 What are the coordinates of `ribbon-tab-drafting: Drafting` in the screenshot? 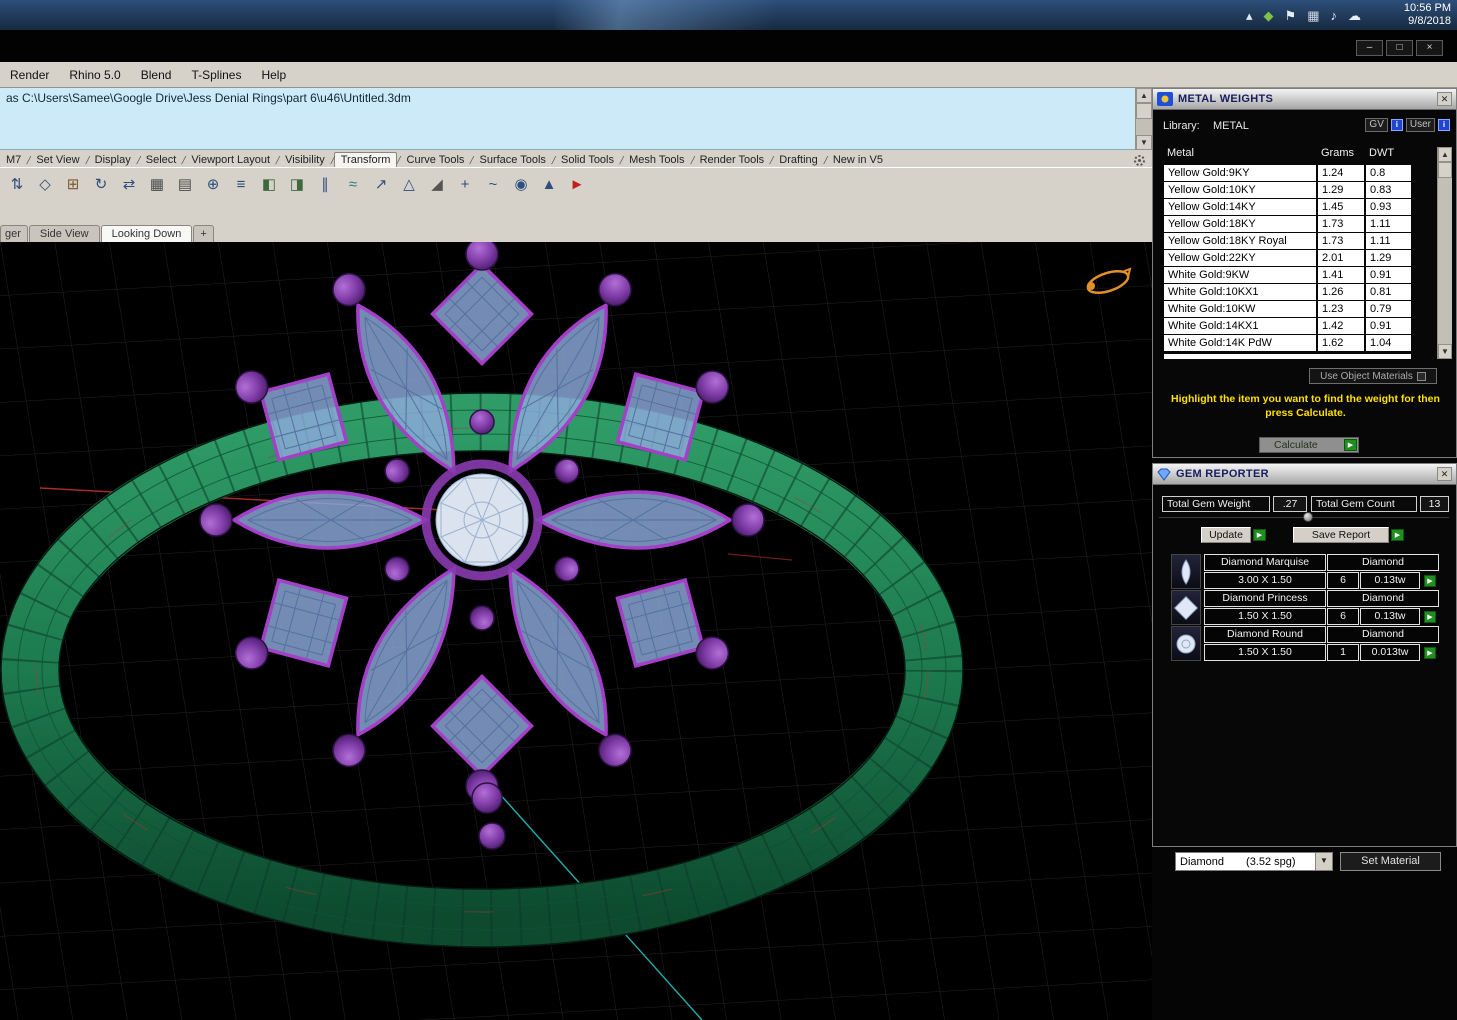 It's located at (798, 160).